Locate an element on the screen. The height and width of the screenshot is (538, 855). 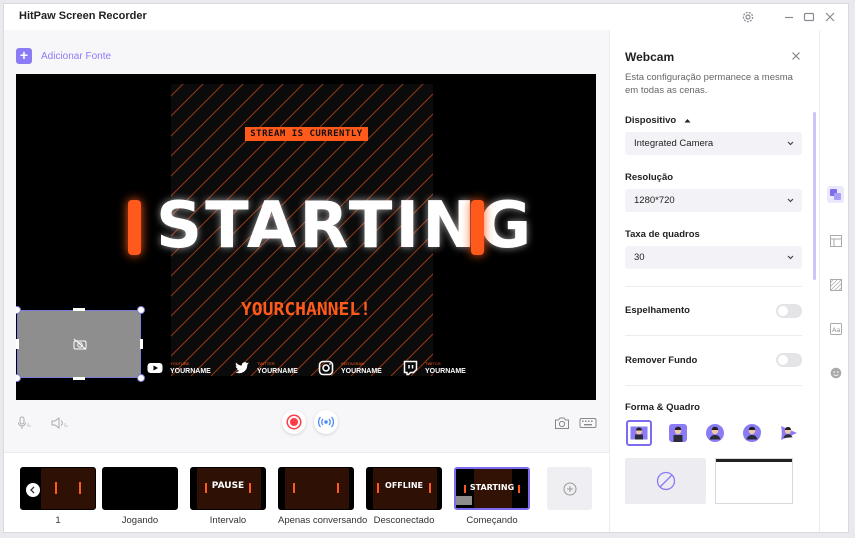
add-source-button: + Adicionar Fonte is located at coordinates (63, 56).